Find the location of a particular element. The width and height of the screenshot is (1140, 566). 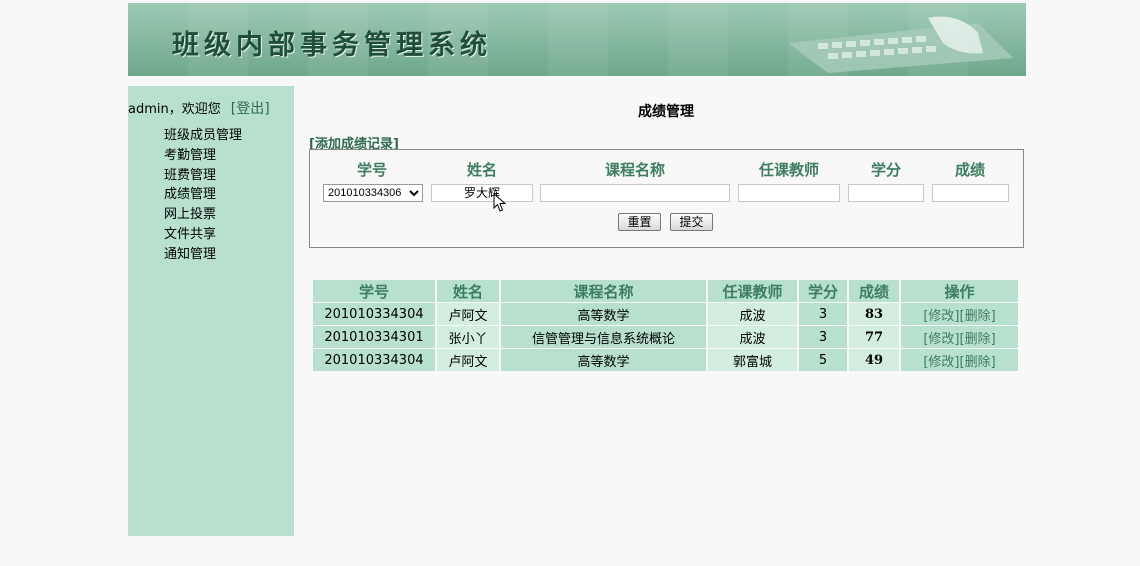

header-banner: 班级内部事务管理系统 is located at coordinates (577, 39).